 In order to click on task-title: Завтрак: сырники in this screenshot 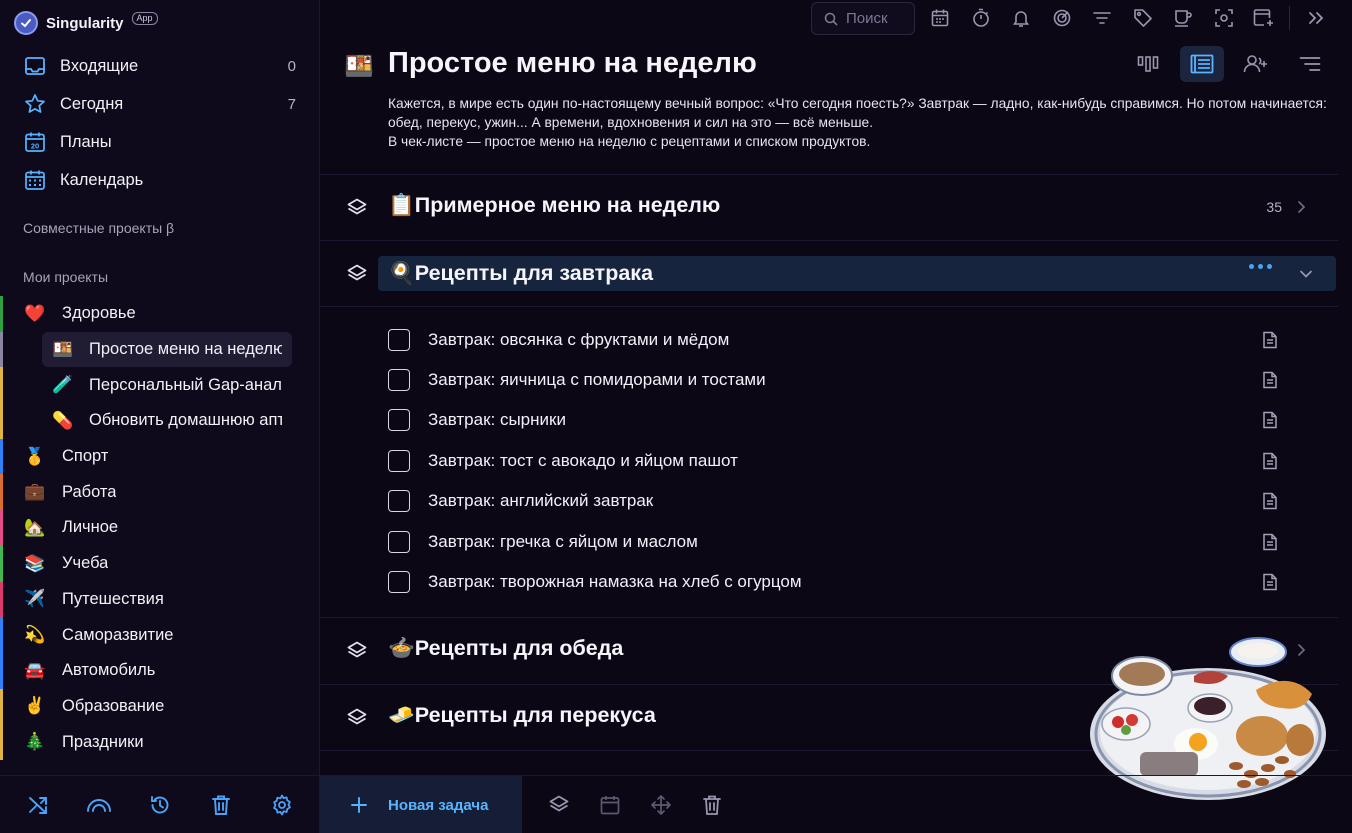, I will do `click(497, 420)`.